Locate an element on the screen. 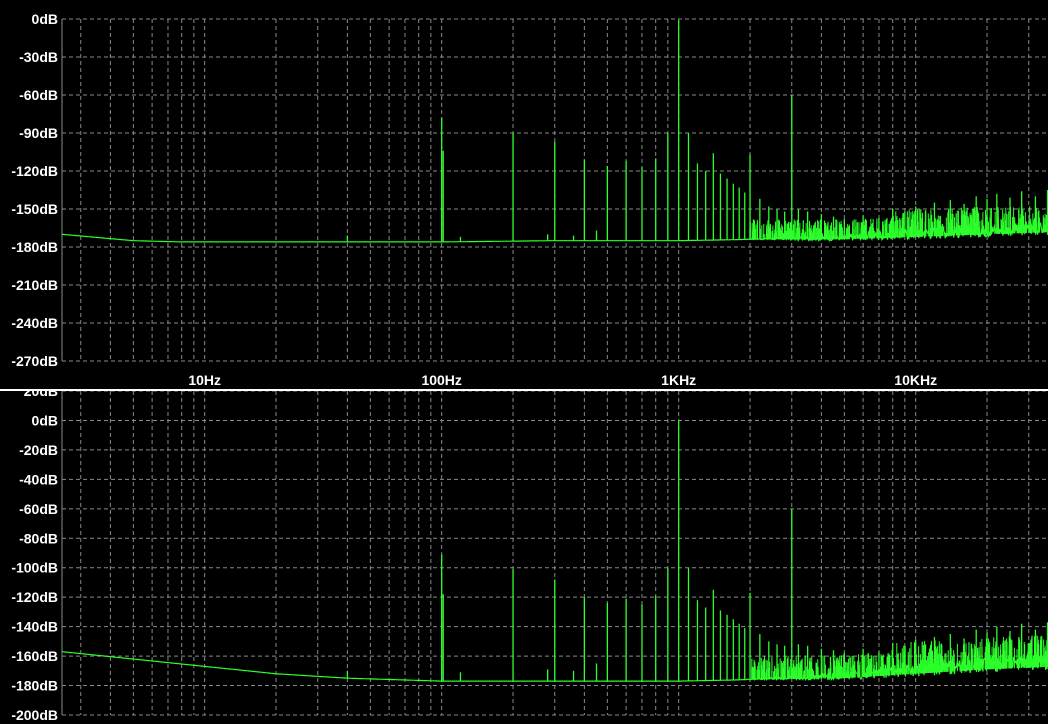  y-tick-label: -200dB is located at coordinates (34, 715).